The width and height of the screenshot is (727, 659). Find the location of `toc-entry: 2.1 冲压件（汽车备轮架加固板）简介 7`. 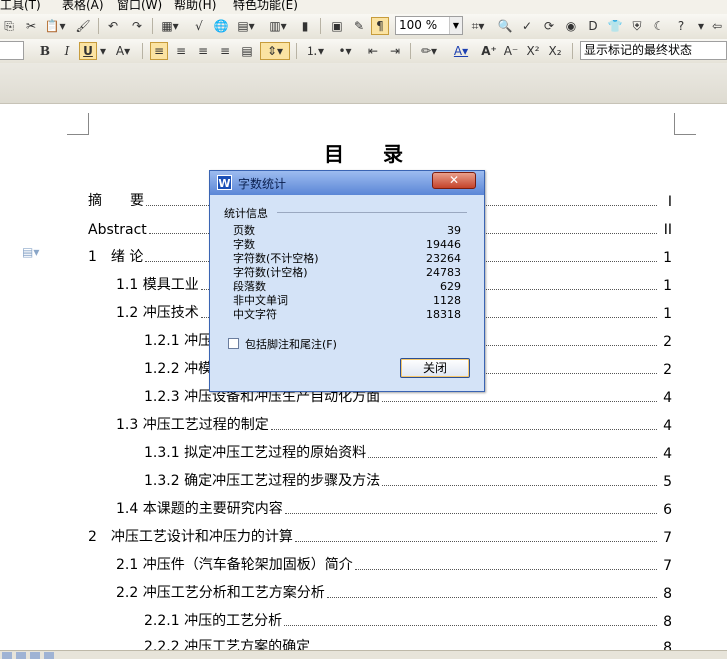

toc-entry: 2.1 冲压件（汽车备轮架加固板）简介 7 is located at coordinates (394, 564).